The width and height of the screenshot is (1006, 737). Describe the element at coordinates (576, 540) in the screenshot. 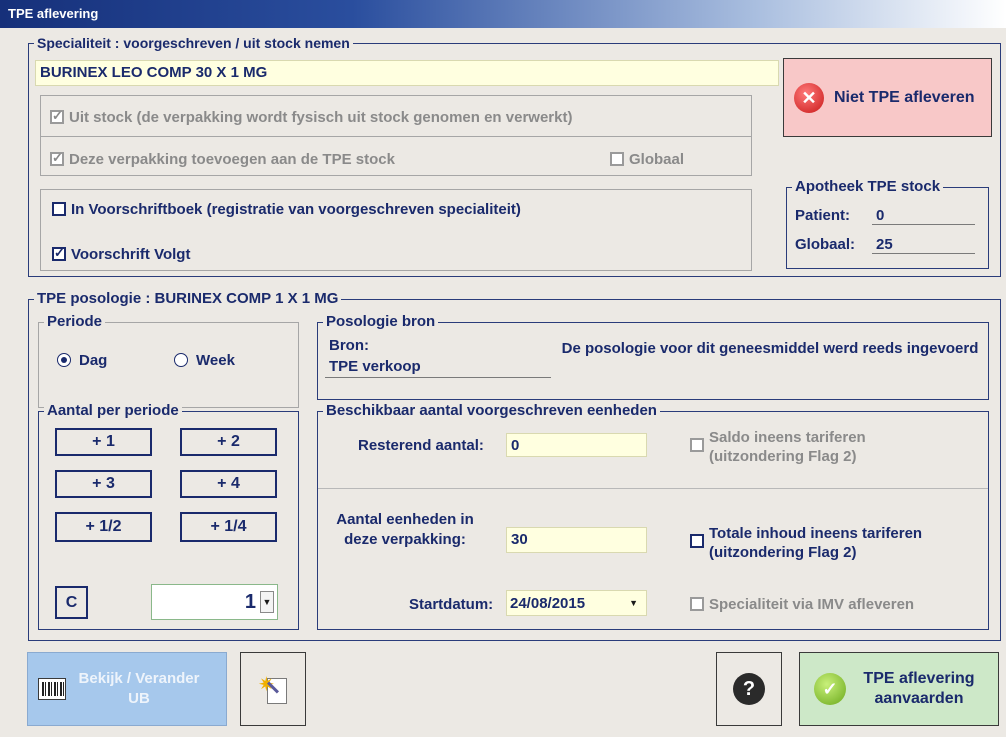

I see `eenheden-field: 30` at that location.